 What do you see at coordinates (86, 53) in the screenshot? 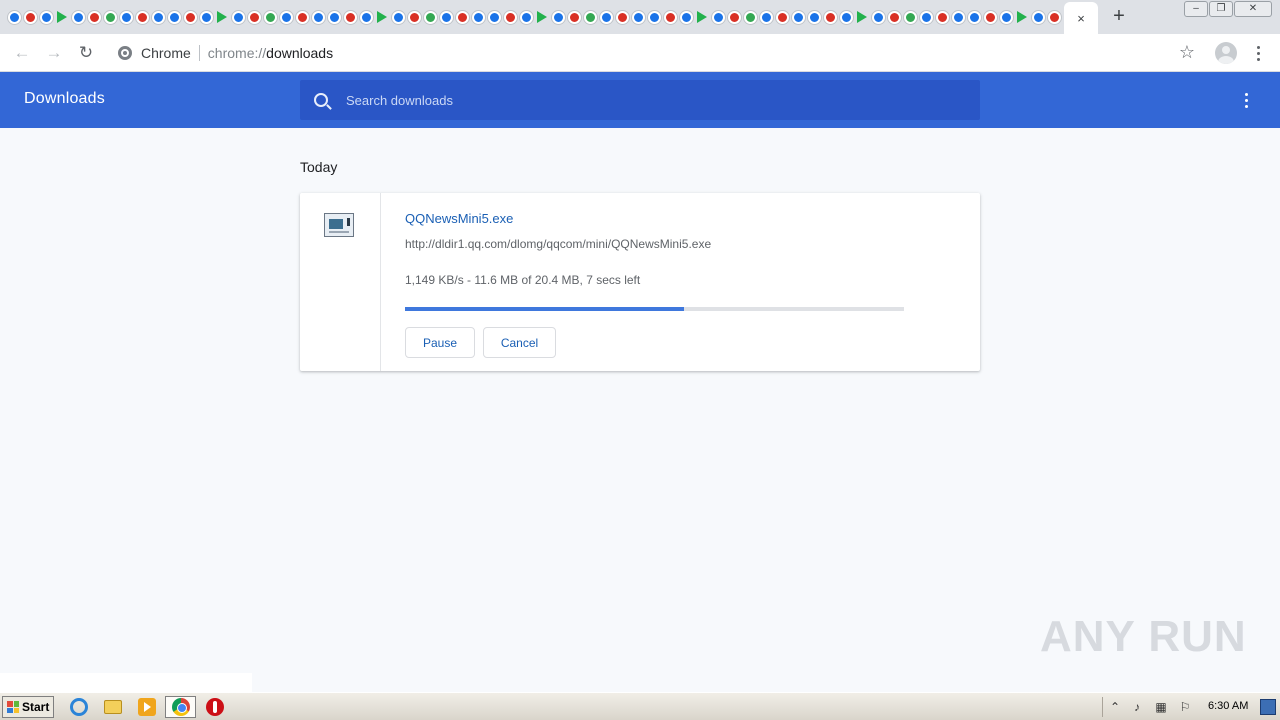
I see `reload-icon: ↻` at bounding box center [86, 53].